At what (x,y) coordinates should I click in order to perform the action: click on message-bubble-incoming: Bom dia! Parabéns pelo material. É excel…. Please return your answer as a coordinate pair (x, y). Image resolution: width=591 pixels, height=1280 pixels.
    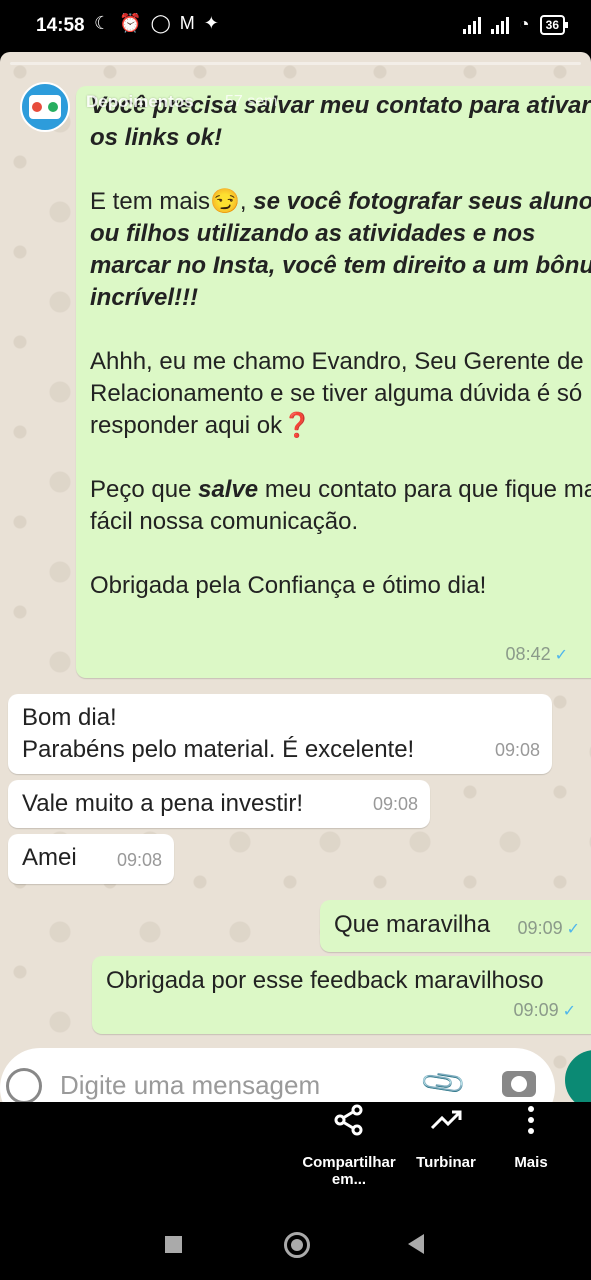
    Looking at the image, I should click on (280, 734).